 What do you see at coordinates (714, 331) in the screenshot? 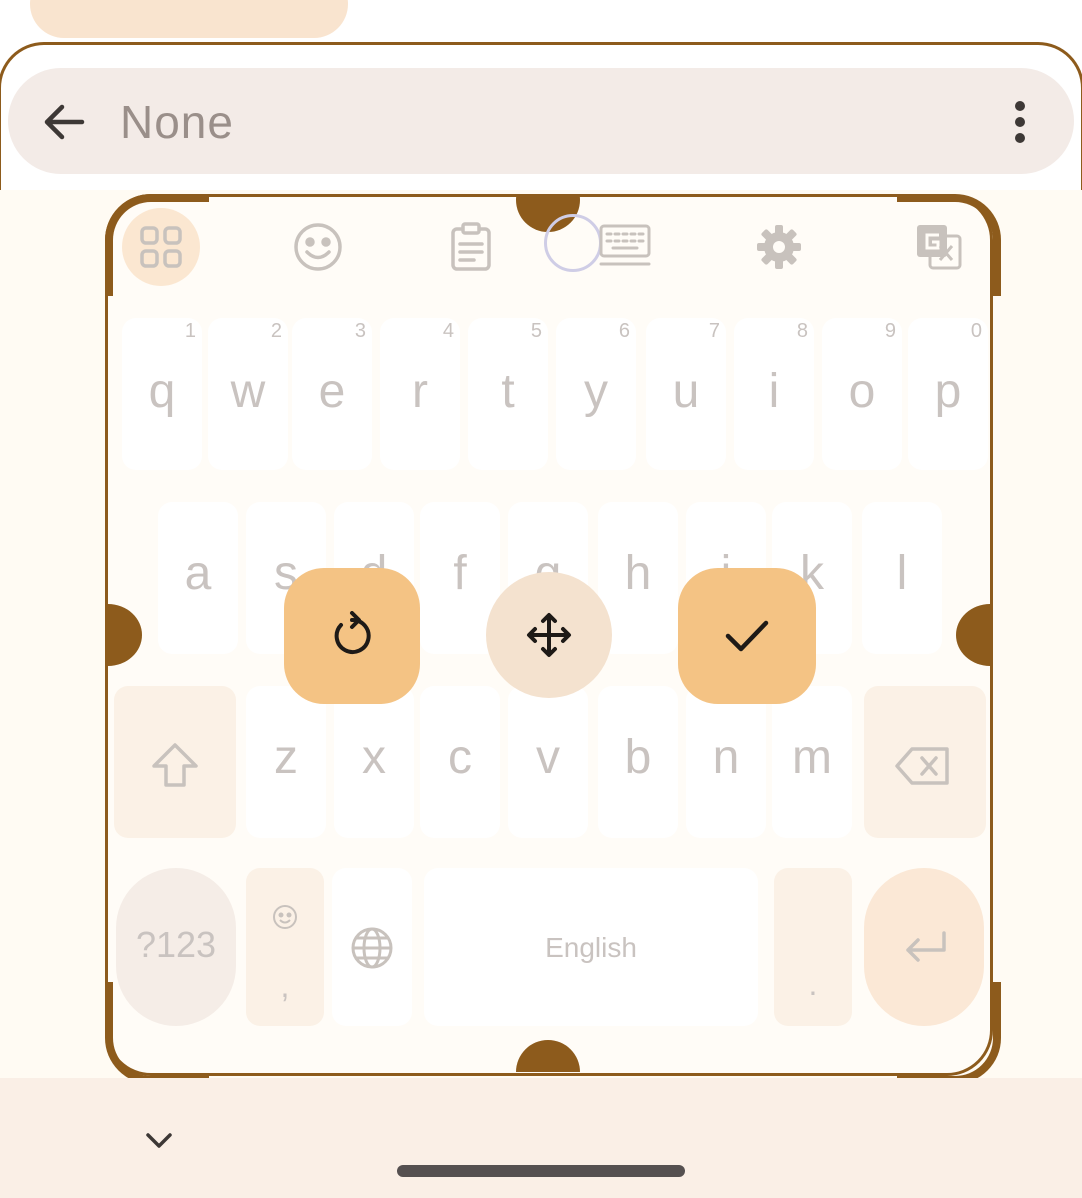
I see `key-hint: 7` at bounding box center [714, 331].